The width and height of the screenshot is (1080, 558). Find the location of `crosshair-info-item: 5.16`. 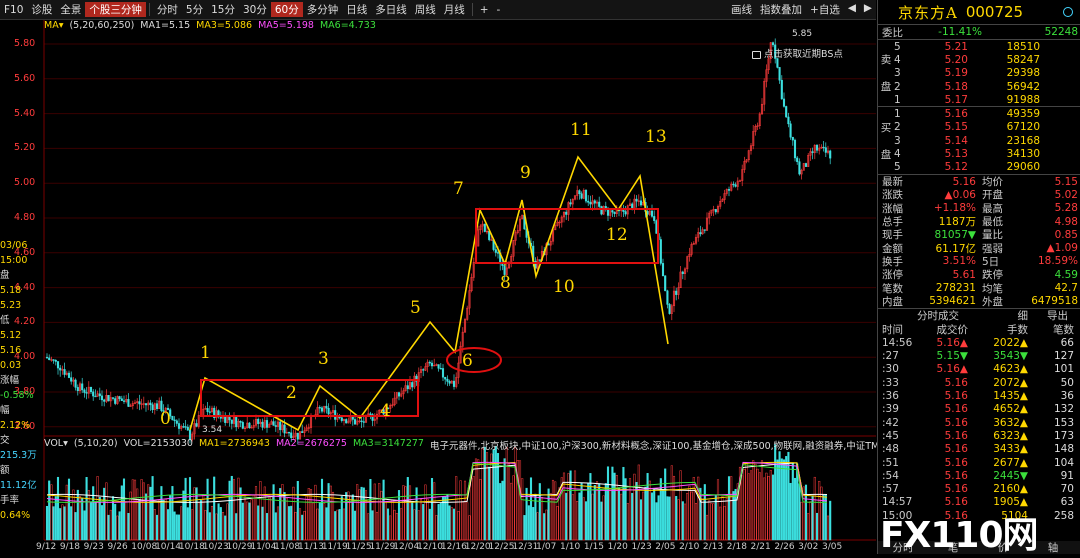

crosshair-info-item: 5.16 is located at coordinates (11, 350).